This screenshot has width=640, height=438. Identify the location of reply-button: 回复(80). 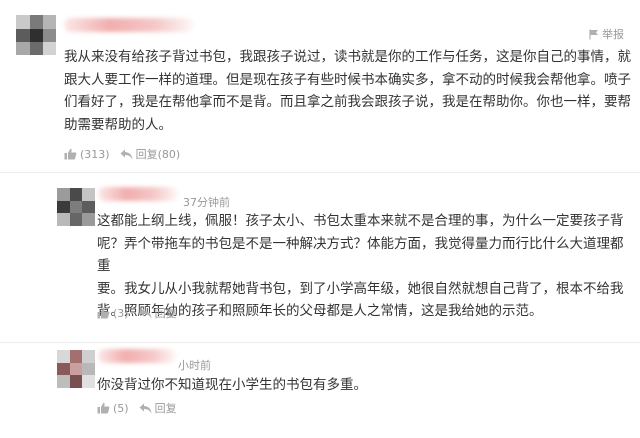
(150, 154).